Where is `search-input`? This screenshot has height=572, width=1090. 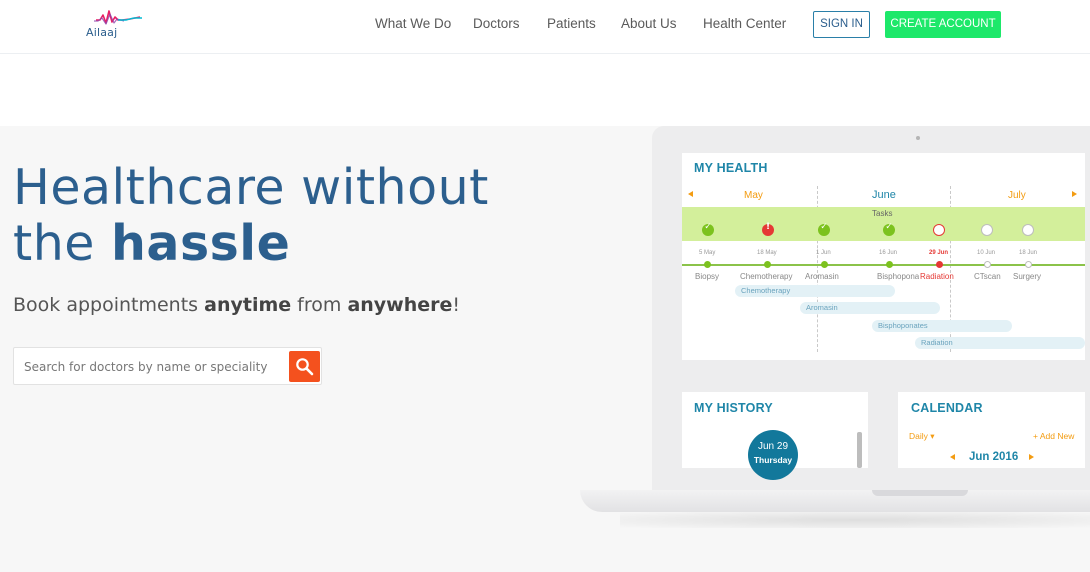
search-input is located at coordinates (155, 367).